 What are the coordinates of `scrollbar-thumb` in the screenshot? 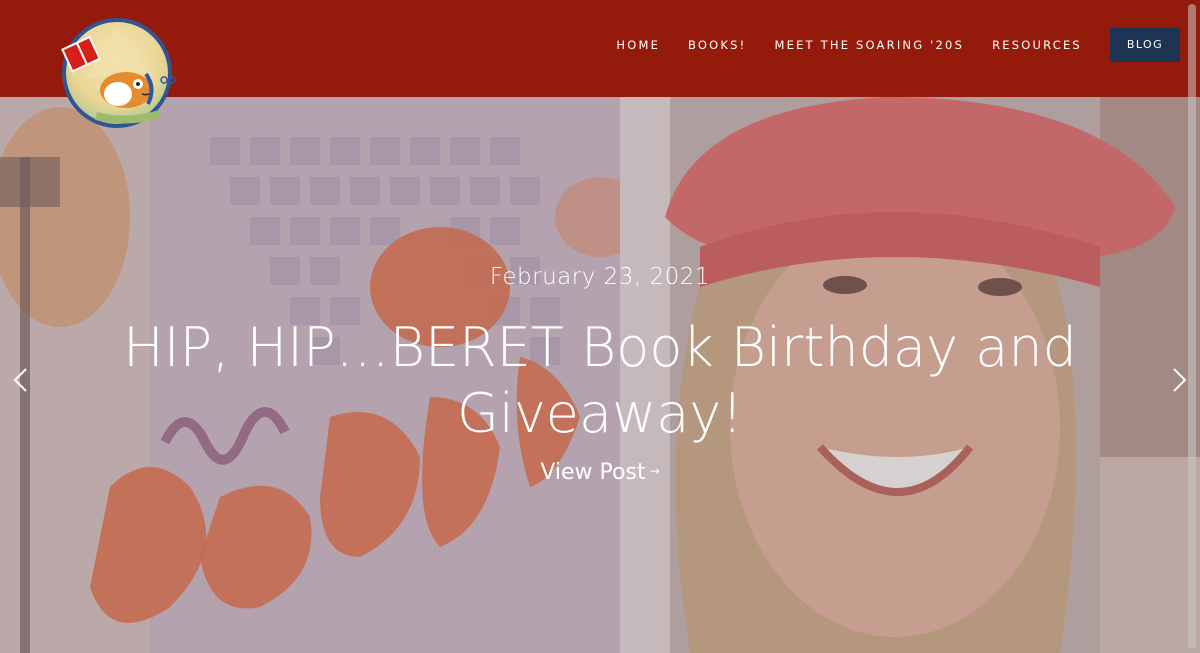 It's located at (1192, 326).